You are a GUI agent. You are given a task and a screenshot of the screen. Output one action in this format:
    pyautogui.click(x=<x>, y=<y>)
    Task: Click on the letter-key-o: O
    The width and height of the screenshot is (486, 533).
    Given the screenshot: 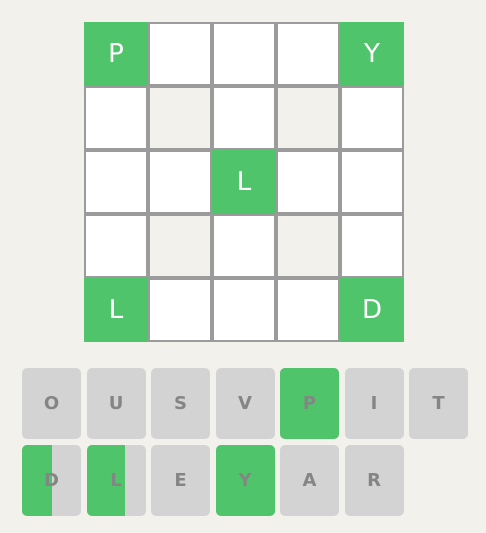 What is the action you would take?
    pyautogui.click(x=51, y=403)
    